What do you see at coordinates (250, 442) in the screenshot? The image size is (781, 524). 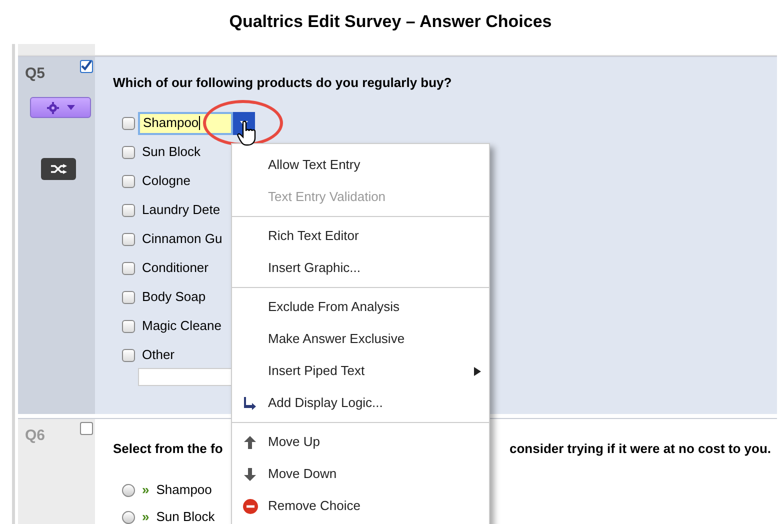 I see `up-arrow-icon` at bounding box center [250, 442].